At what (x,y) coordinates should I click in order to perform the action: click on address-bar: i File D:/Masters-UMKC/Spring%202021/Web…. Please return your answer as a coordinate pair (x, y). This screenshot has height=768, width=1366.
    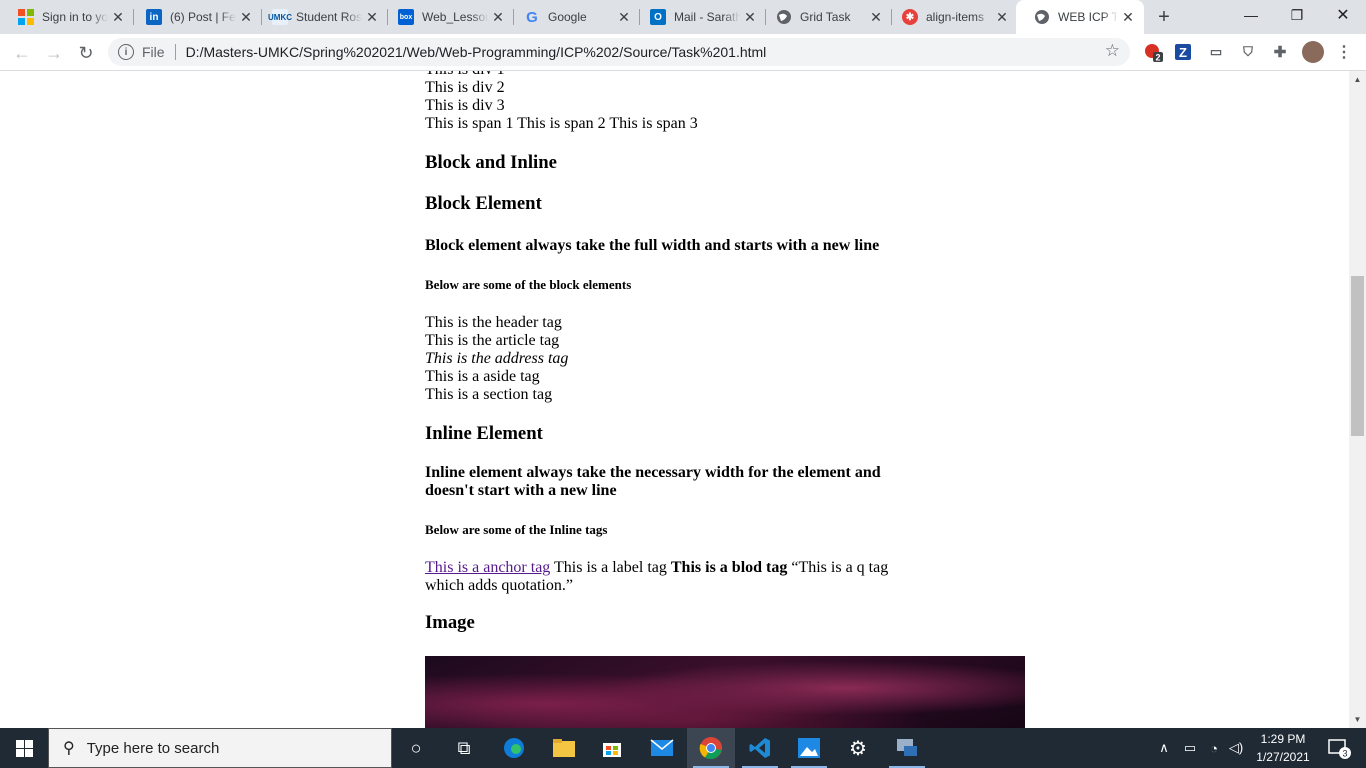
    Looking at the image, I should click on (619, 52).